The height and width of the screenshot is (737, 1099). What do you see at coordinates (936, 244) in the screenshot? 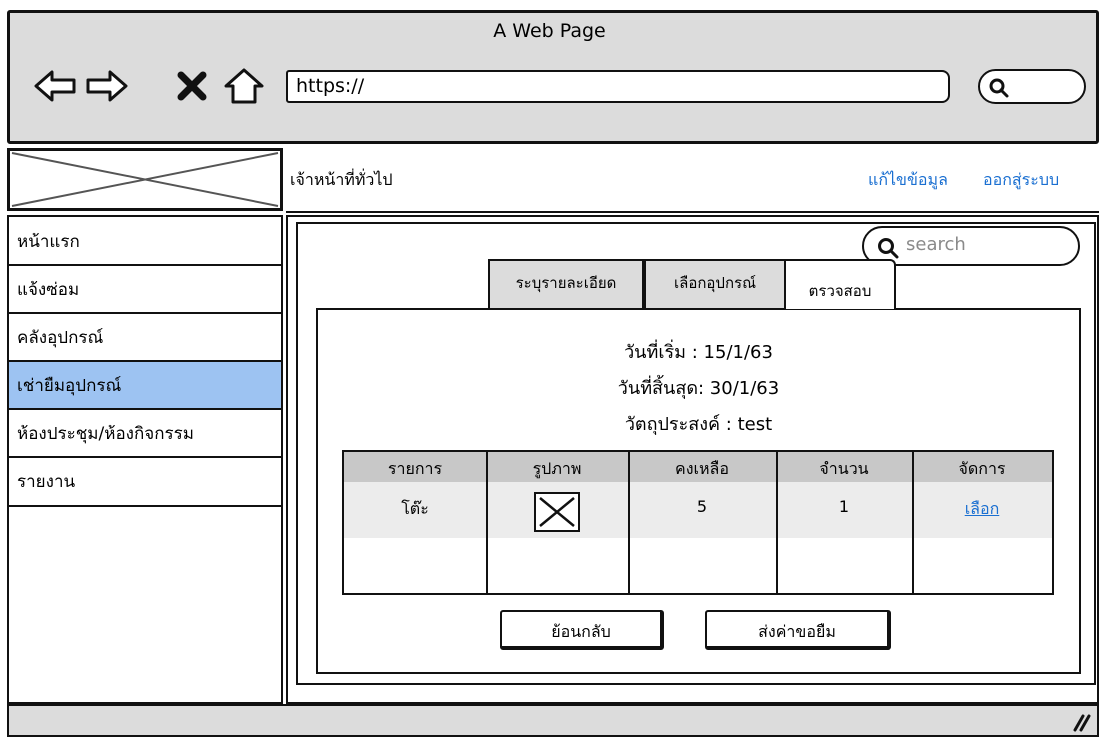
I see `search-placeholder: search` at bounding box center [936, 244].